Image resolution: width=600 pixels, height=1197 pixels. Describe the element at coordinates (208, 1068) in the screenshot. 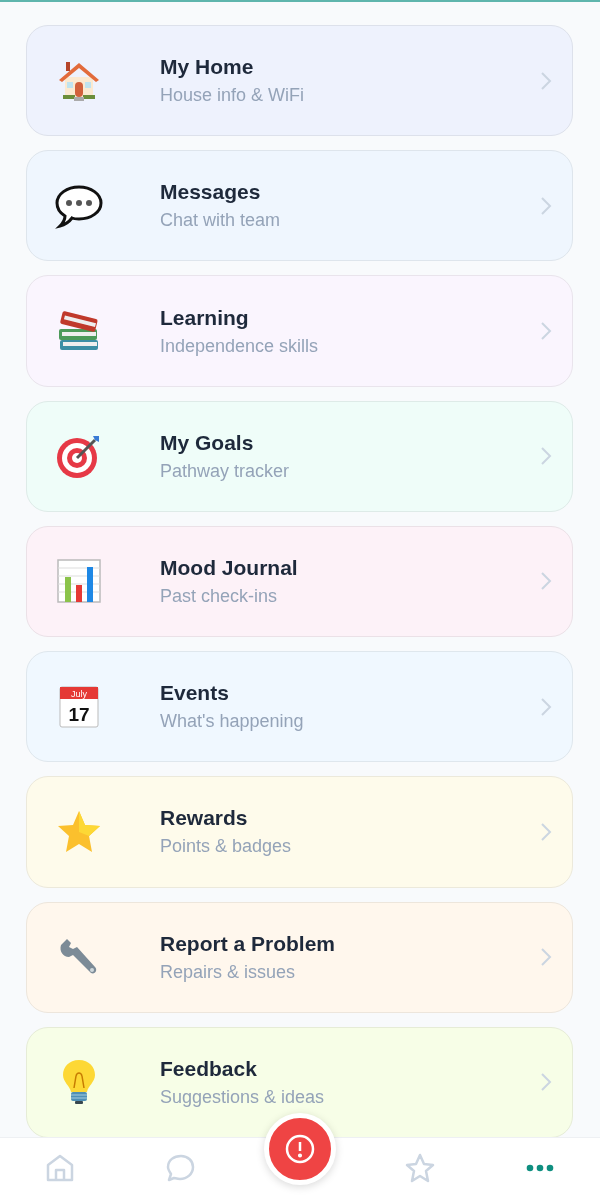

I see `card-title: Feedback` at that location.